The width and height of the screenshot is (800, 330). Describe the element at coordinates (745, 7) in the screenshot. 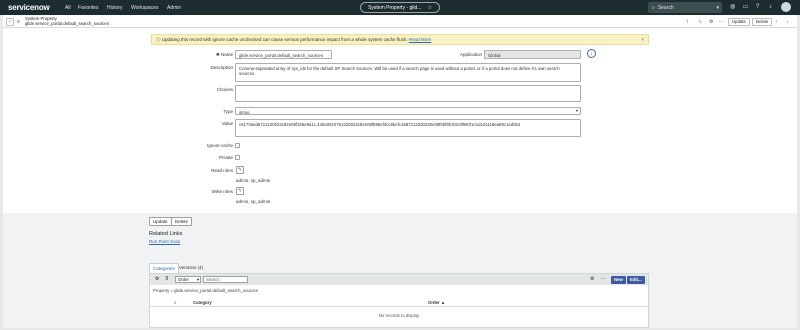

I see `chat-icon: ▭` at that location.